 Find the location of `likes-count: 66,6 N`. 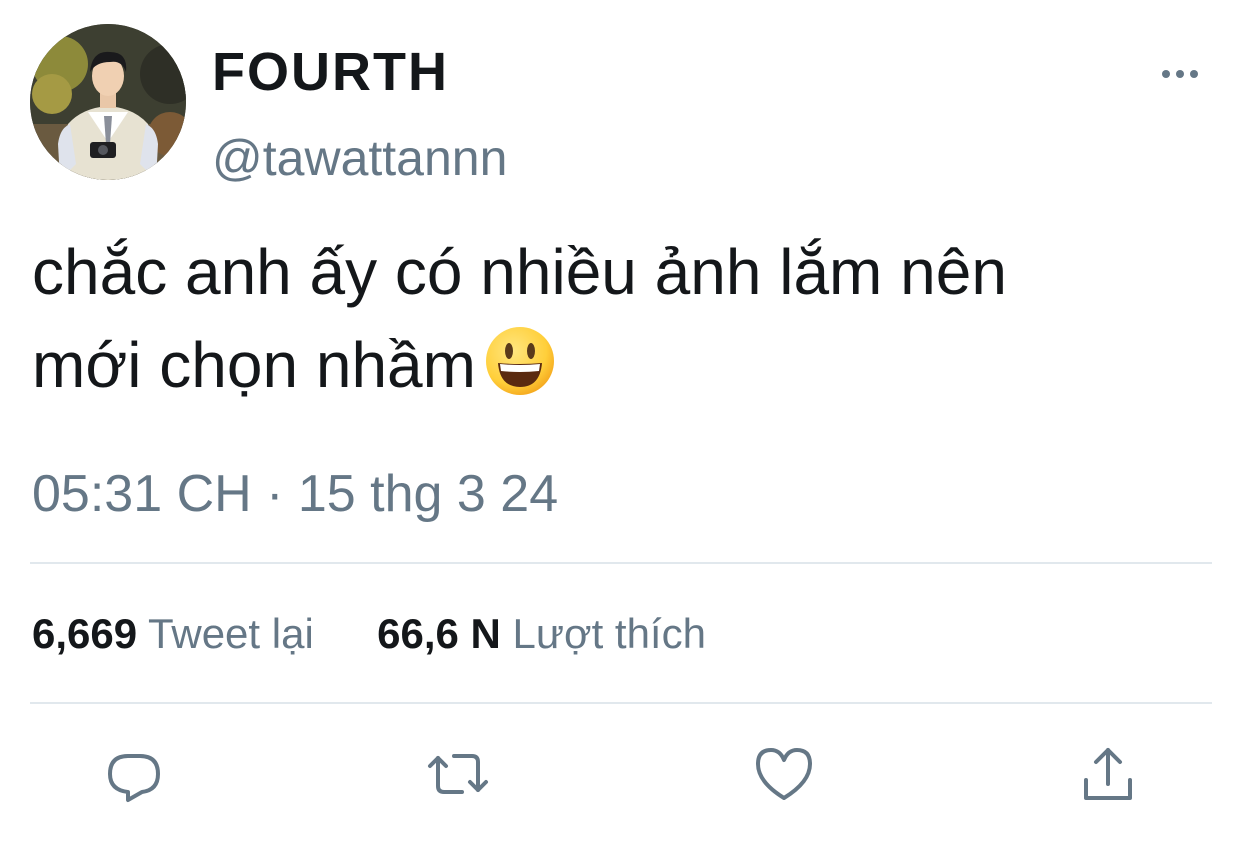

likes-count: 66,6 N is located at coordinates (439, 633).